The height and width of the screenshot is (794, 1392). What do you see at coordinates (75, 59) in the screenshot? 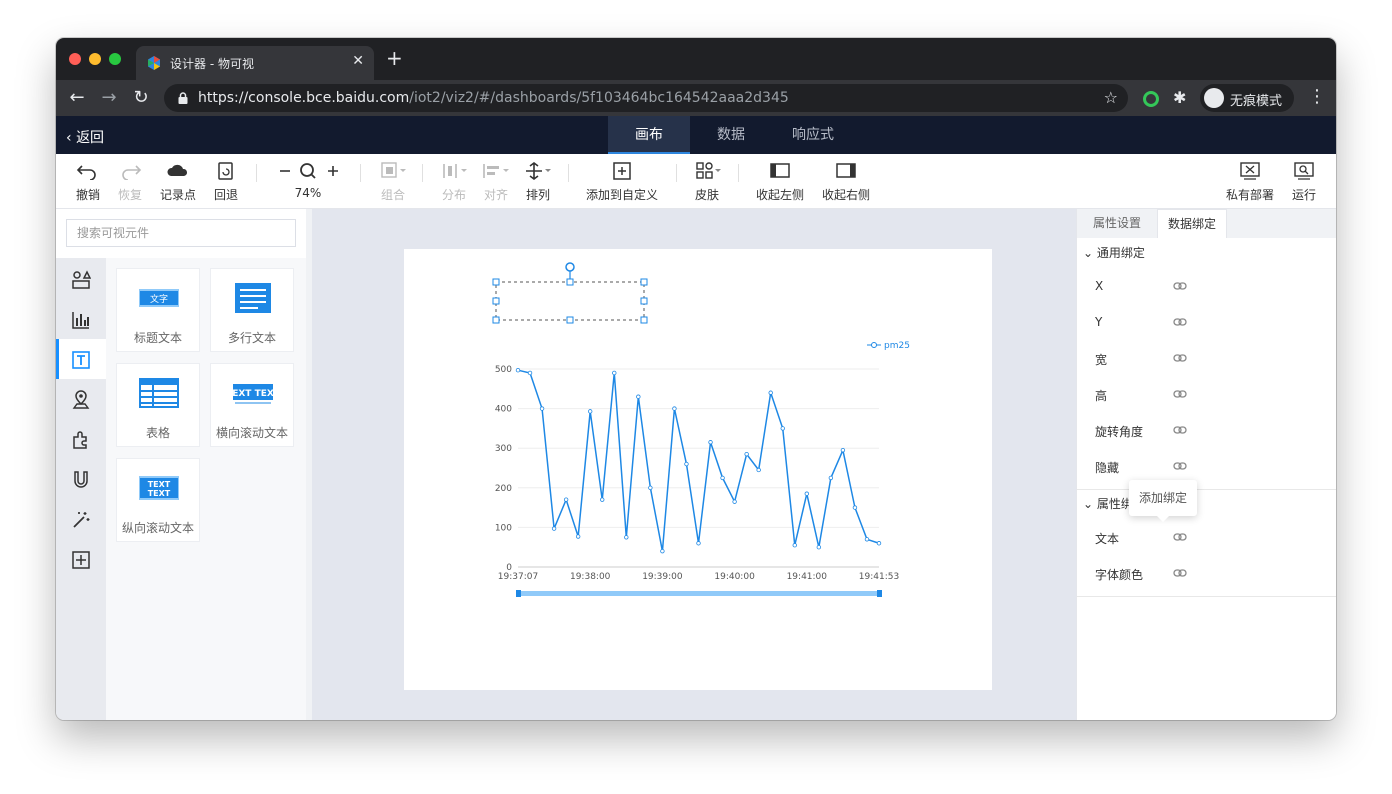
I see `close-window-button` at bounding box center [75, 59].